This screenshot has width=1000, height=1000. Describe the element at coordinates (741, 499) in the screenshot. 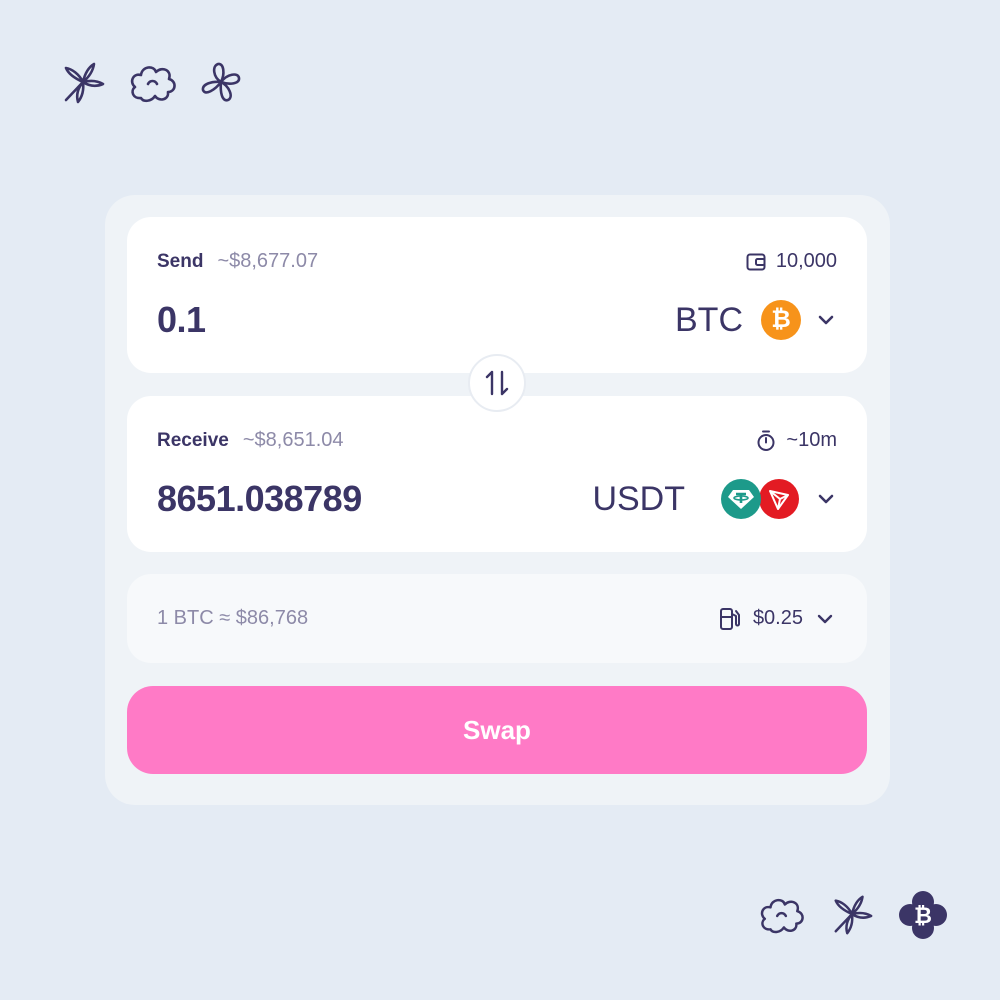

I see `tether-icon` at that location.